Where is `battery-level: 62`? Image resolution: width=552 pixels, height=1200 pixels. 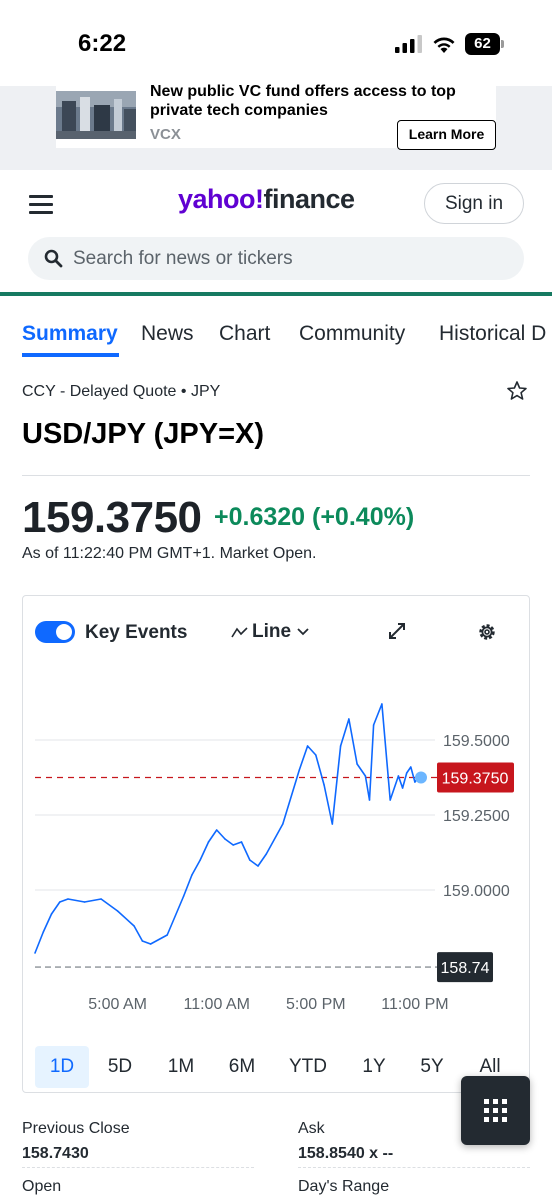
battery-level: 62 is located at coordinates (482, 44).